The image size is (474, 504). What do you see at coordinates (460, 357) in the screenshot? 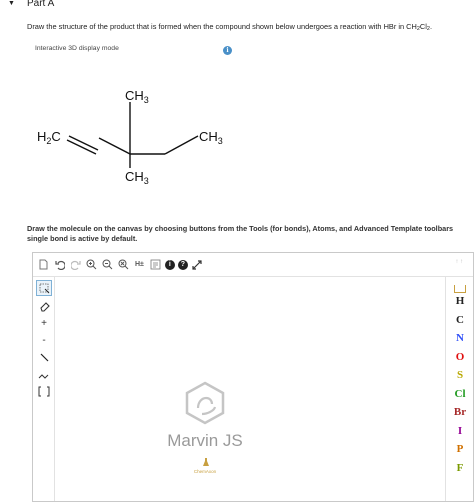
I see `atom-button-o: O` at bounding box center [460, 357].